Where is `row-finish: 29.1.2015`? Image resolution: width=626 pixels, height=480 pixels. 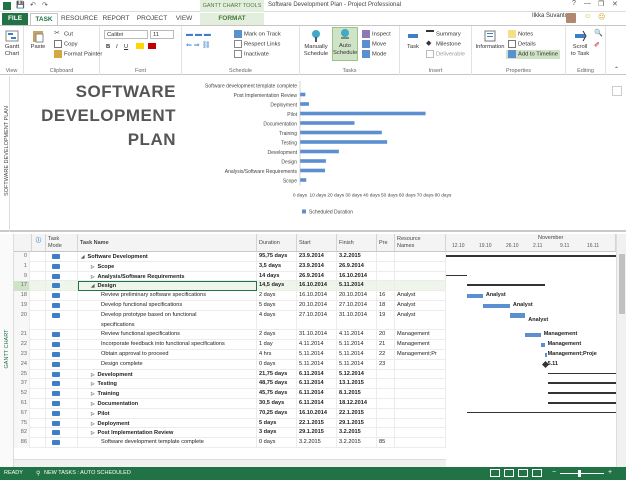
row-finish: 29.1.2015 is located at coordinates (357, 423).